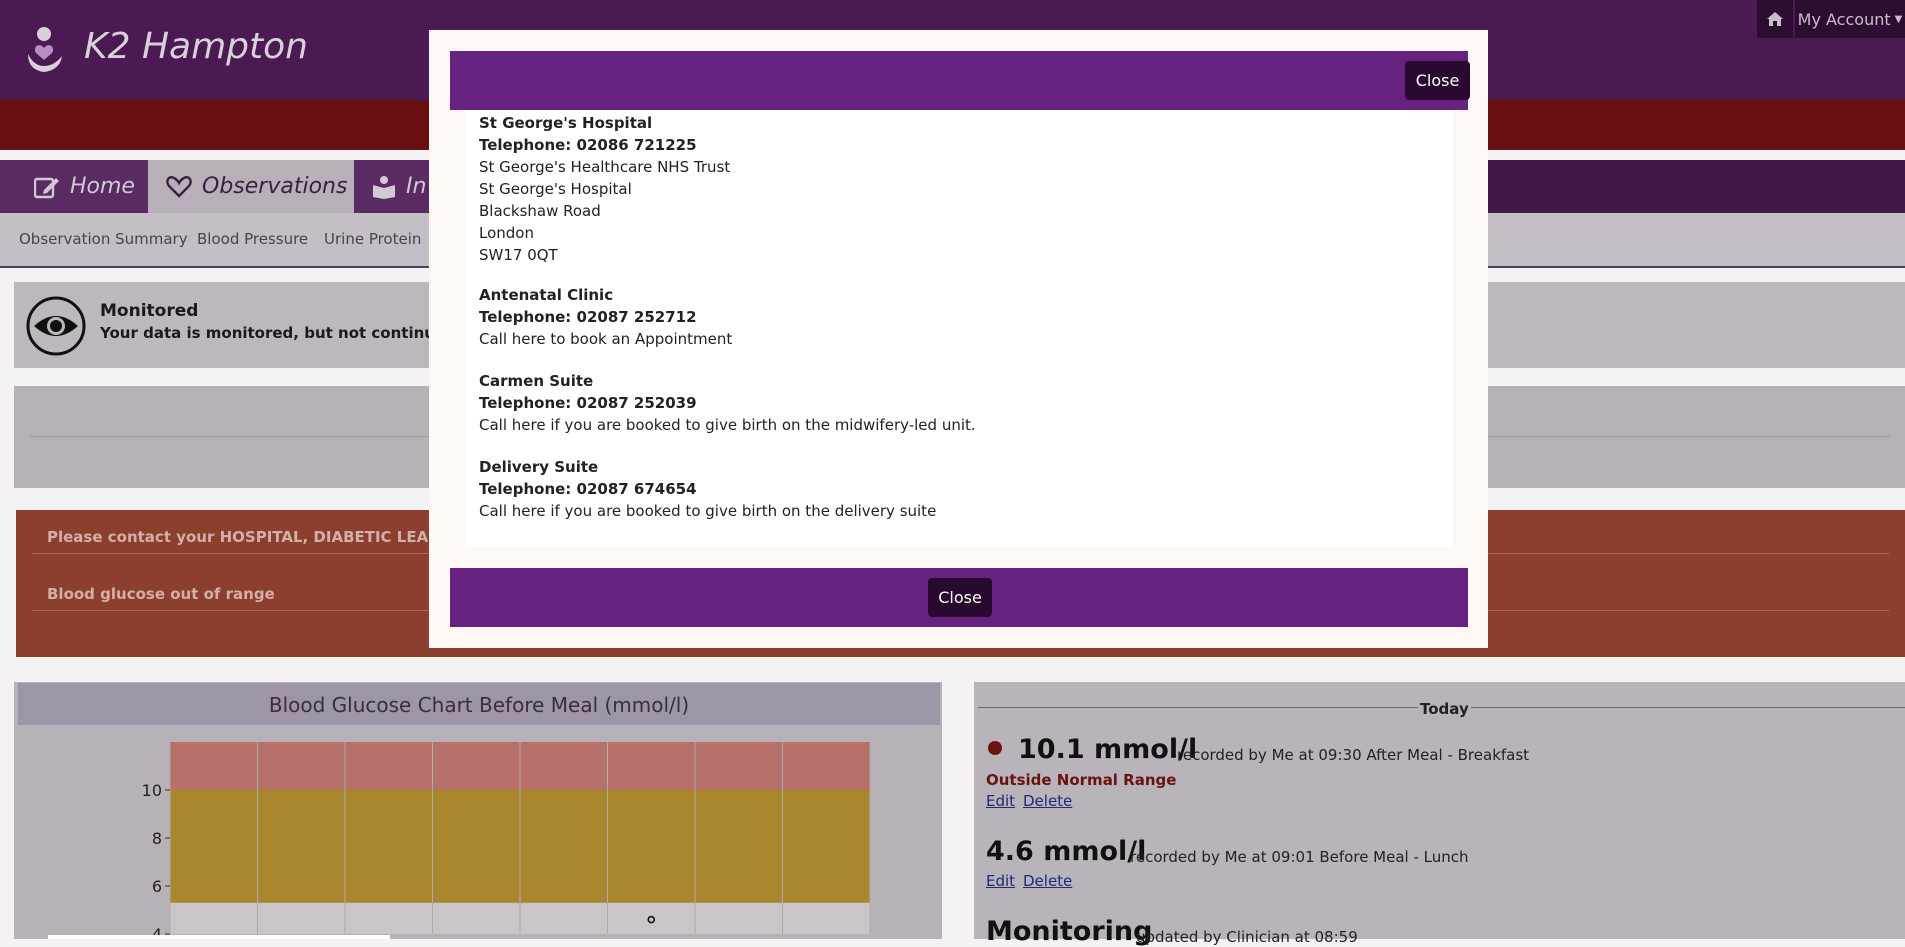 This screenshot has width=1905, height=947. I want to click on contact-name: Antenatal Clinic, so click(546, 295).